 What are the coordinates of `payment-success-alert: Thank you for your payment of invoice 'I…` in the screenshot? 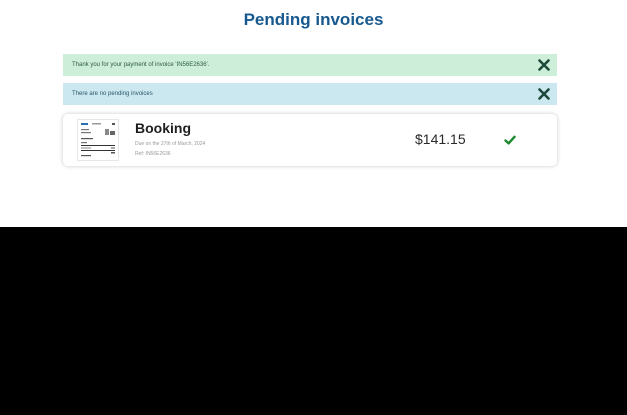 It's located at (310, 65).